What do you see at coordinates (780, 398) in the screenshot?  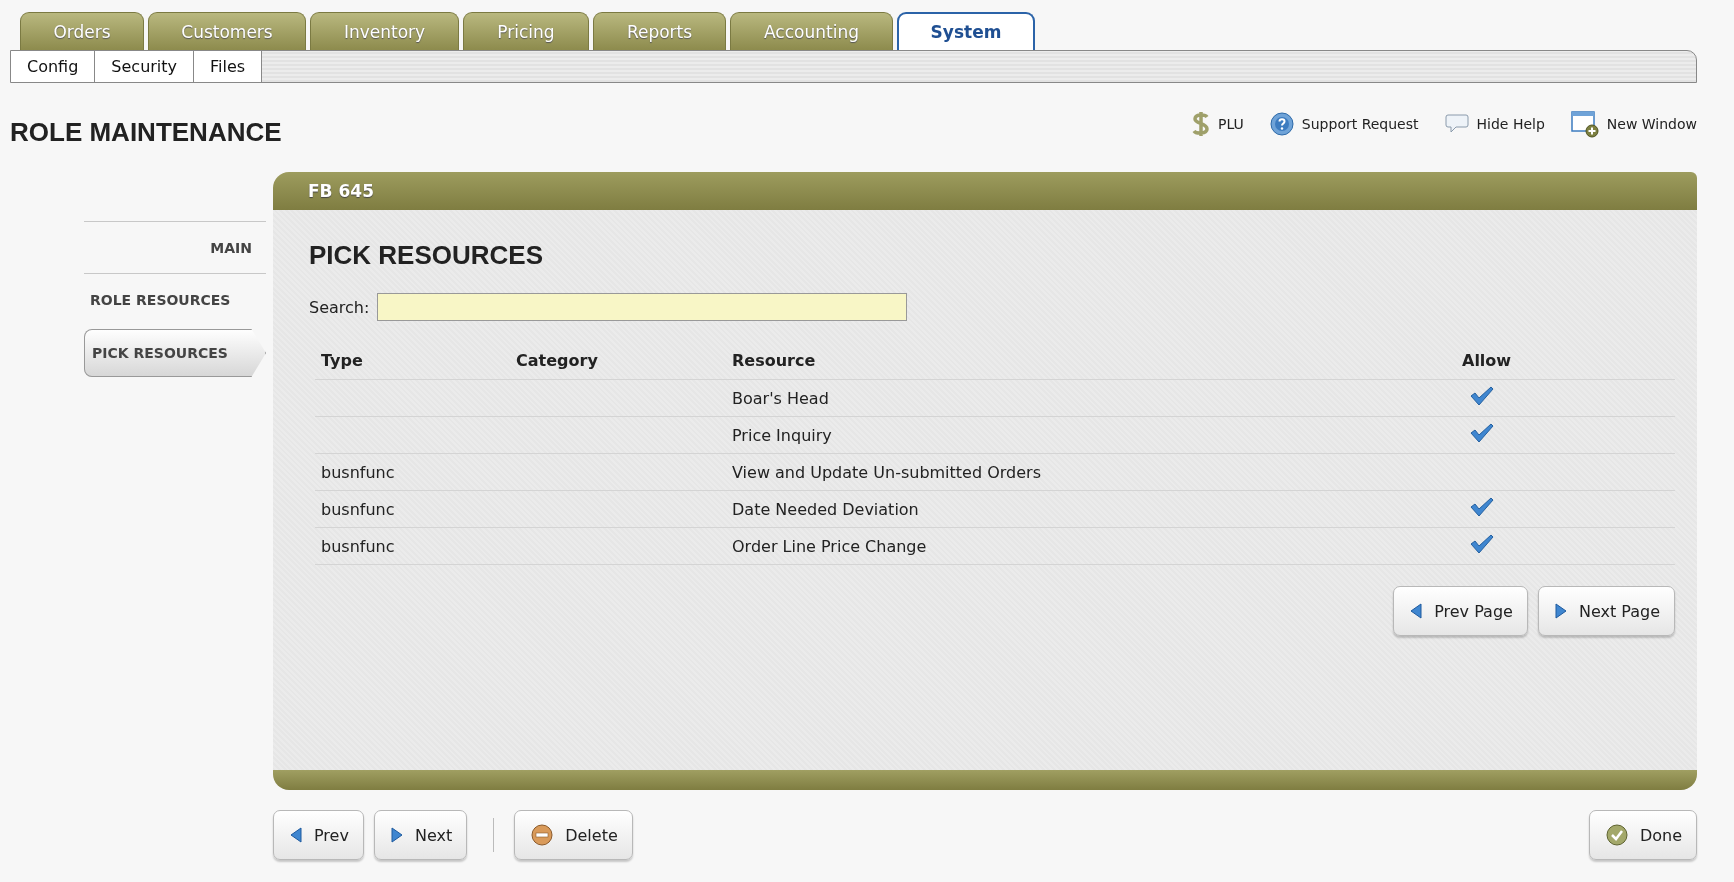 I see `table-cell: Boar's Head` at bounding box center [780, 398].